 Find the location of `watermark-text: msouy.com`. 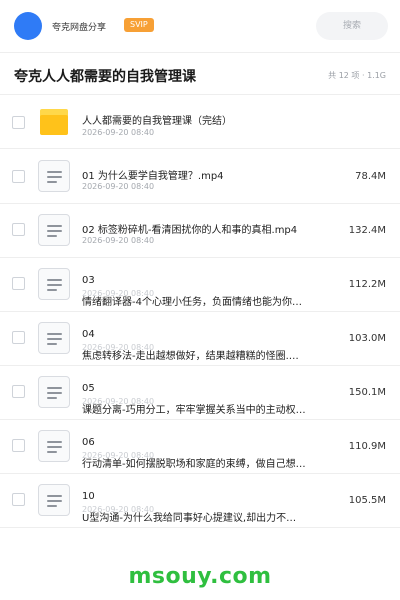

watermark-text: msouy.com is located at coordinates (200, 576).